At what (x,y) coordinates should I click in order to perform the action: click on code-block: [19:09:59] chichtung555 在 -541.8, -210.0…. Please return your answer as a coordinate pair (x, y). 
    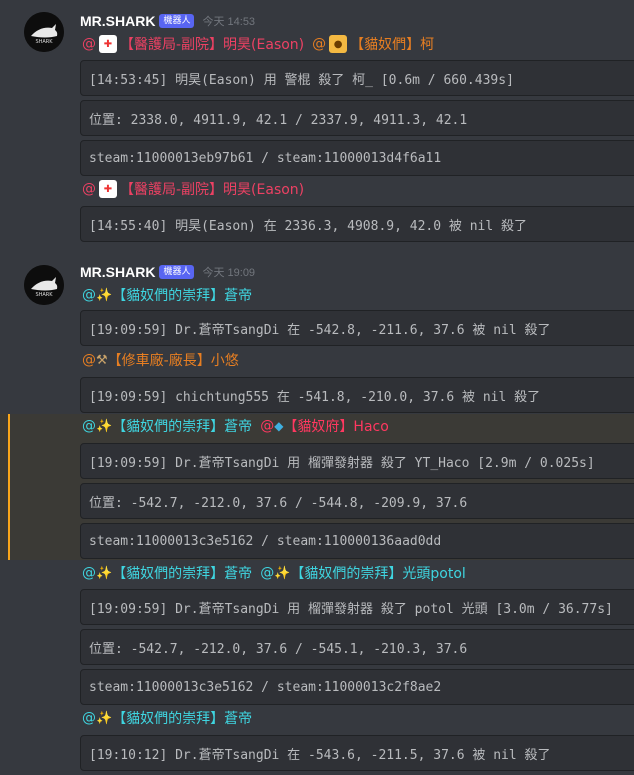
    Looking at the image, I should click on (357, 395).